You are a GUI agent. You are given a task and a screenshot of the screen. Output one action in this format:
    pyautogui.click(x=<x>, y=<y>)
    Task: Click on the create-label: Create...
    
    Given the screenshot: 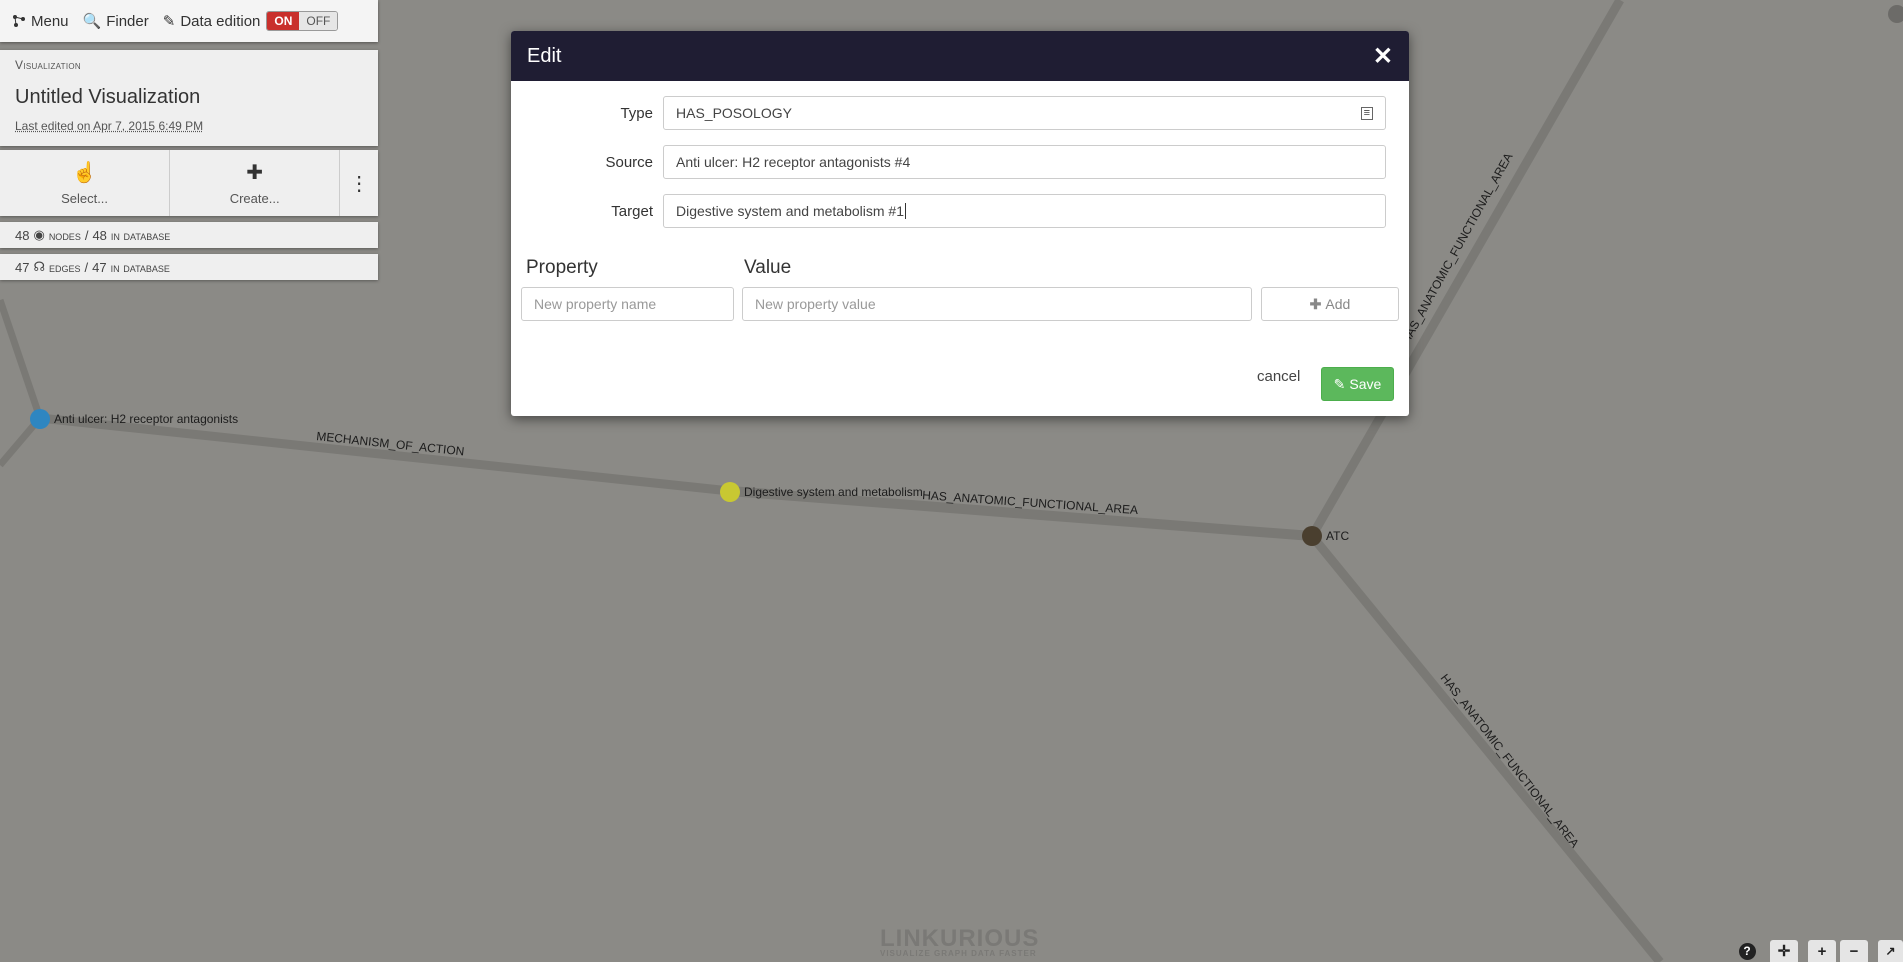 What is the action you would take?
    pyautogui.click(x=254, y=198)
    